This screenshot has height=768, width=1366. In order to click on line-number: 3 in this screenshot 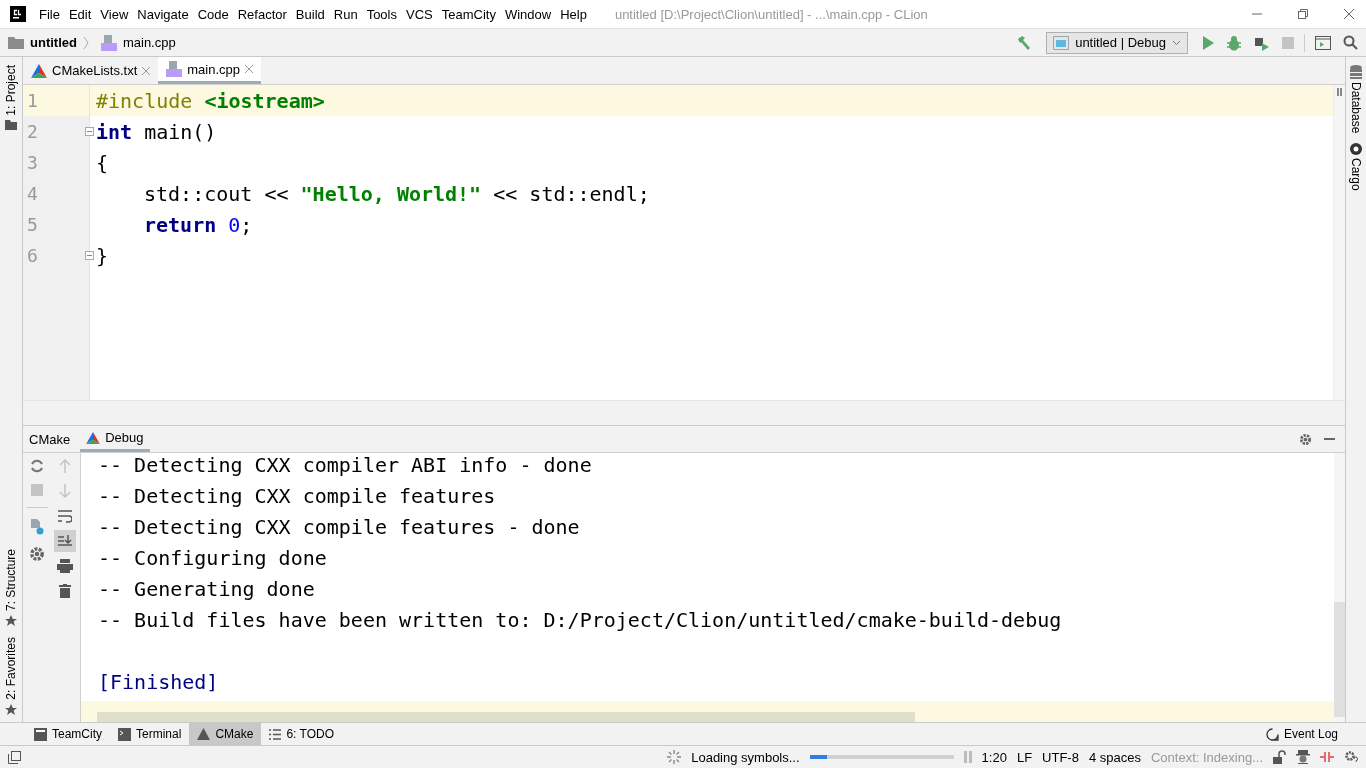, I will do `click(32, 162)`.